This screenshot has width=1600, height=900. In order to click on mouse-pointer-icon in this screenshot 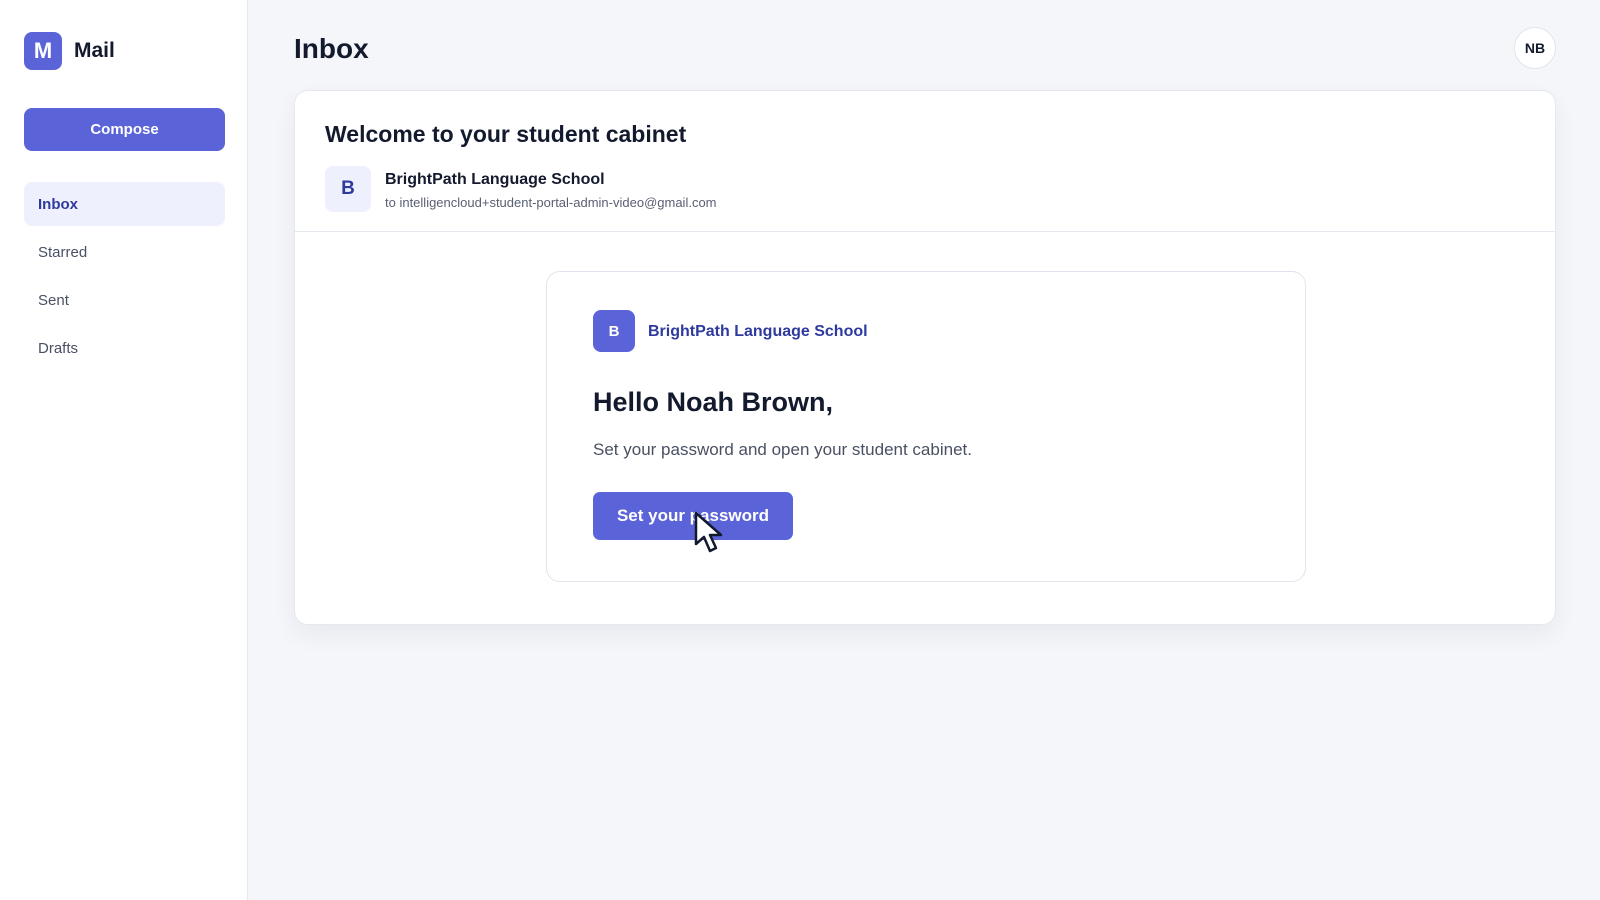, I will do `click(708, 532)`.